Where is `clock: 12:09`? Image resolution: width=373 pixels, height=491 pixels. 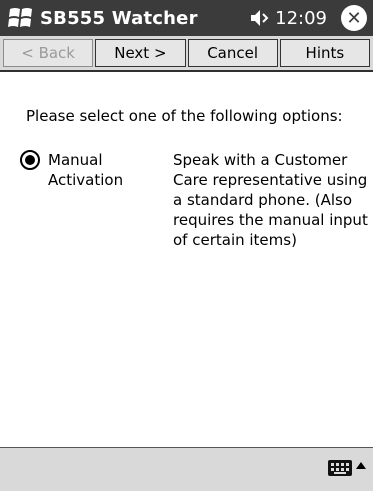 clock: 12:09 is located at coordinates (301, 18).